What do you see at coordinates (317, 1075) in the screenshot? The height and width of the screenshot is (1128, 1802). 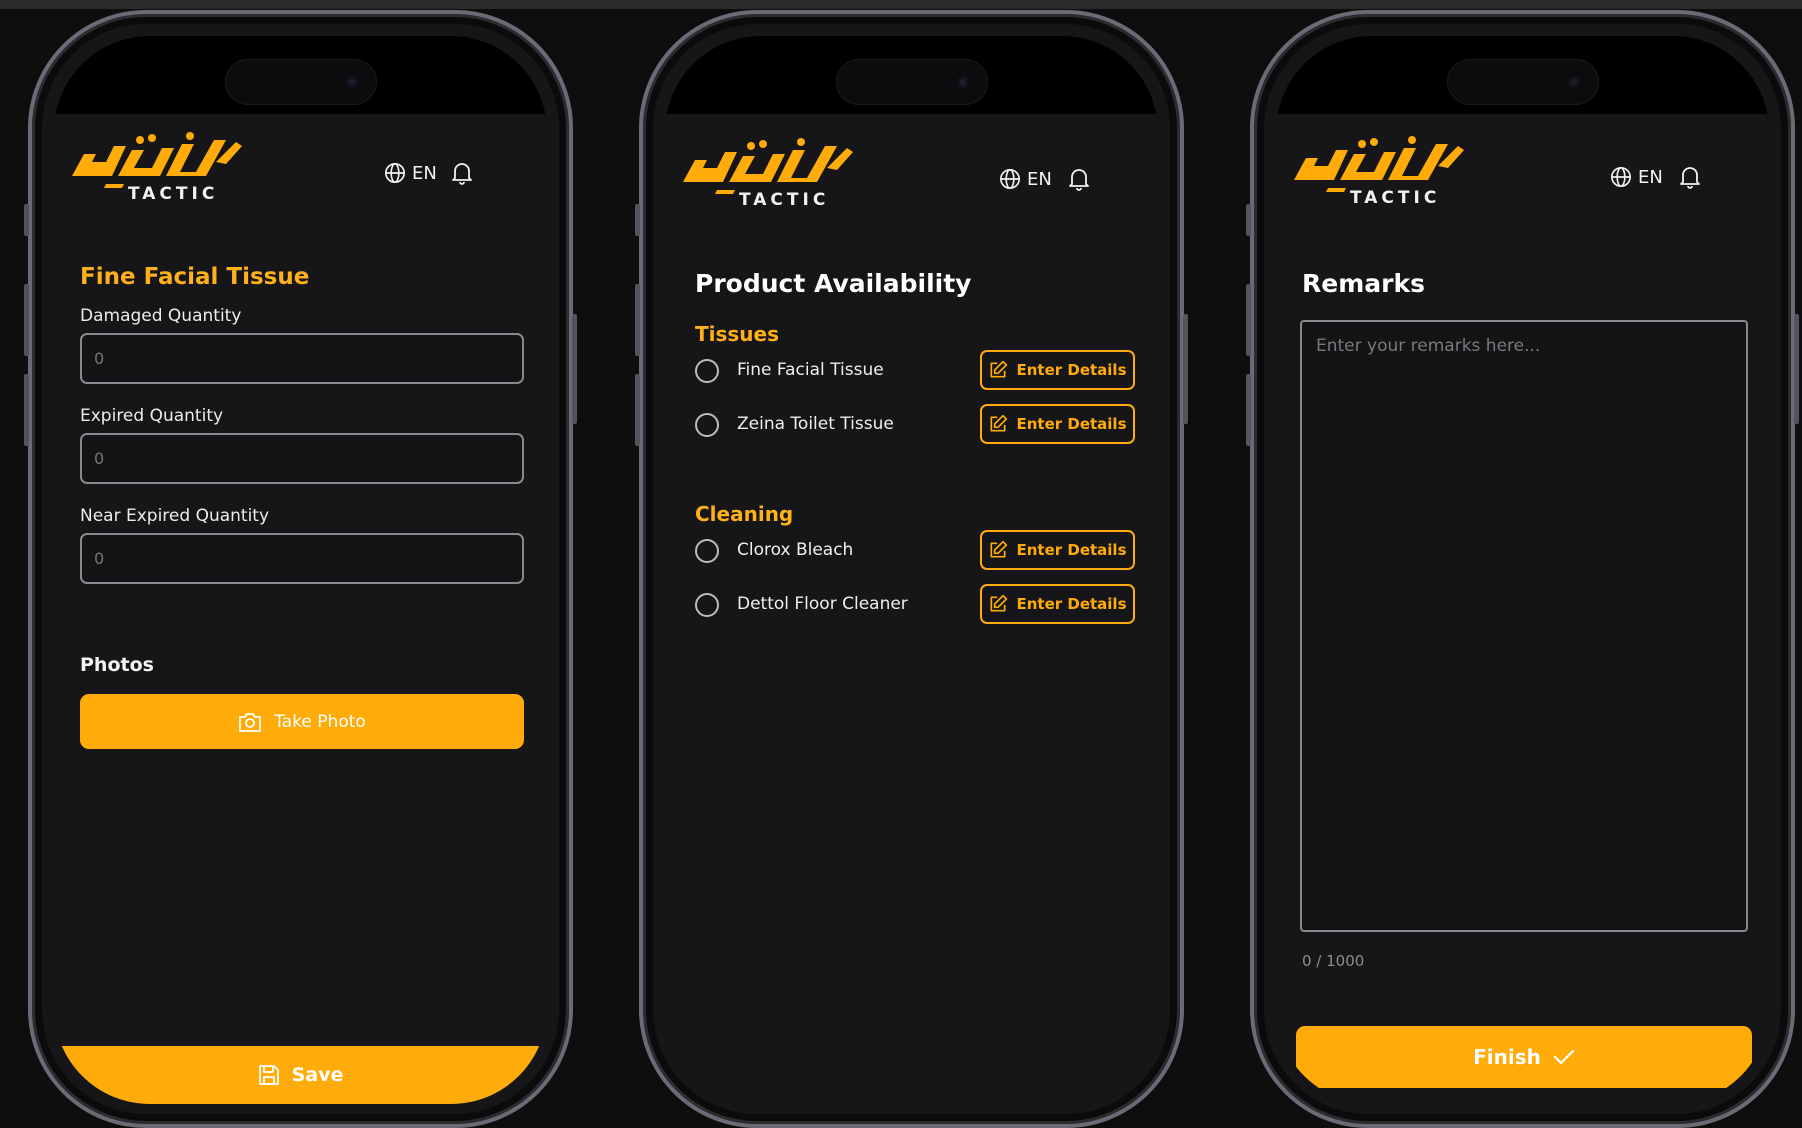 I see `save-label: Save` at bounding box center [317, 1075].